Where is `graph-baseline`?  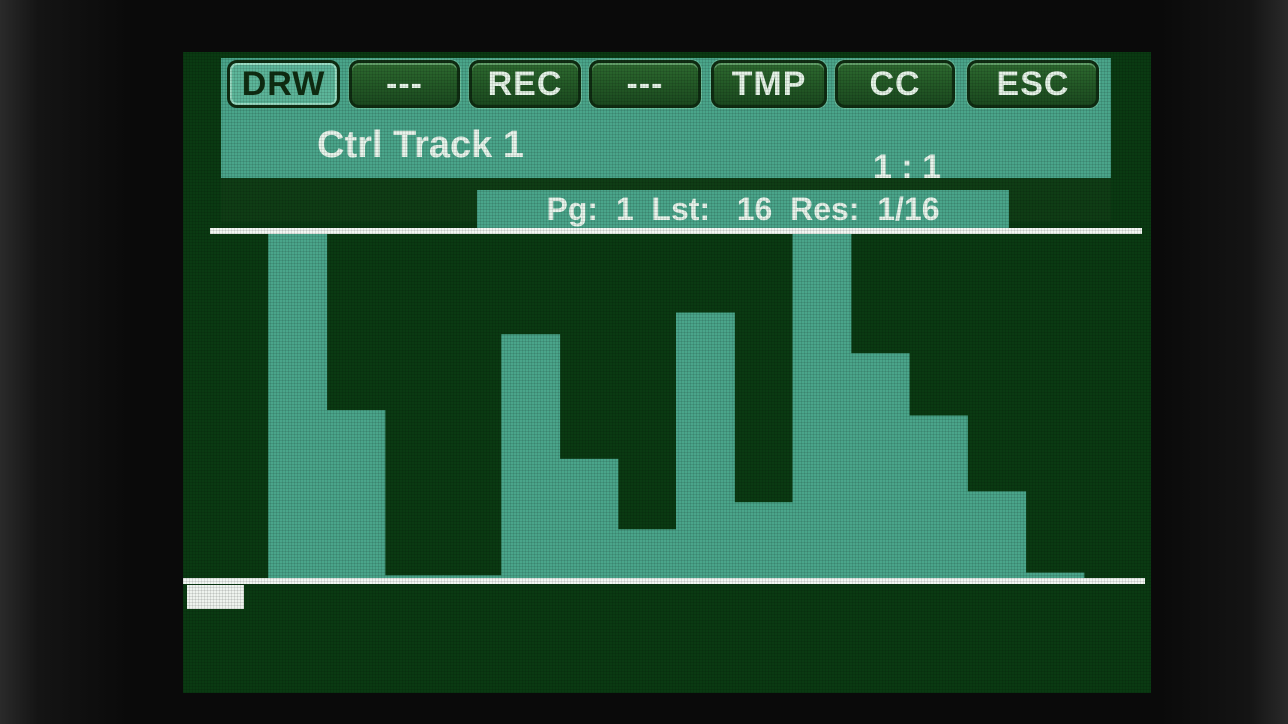 graph-baseline is located at coordinates (664, 581).